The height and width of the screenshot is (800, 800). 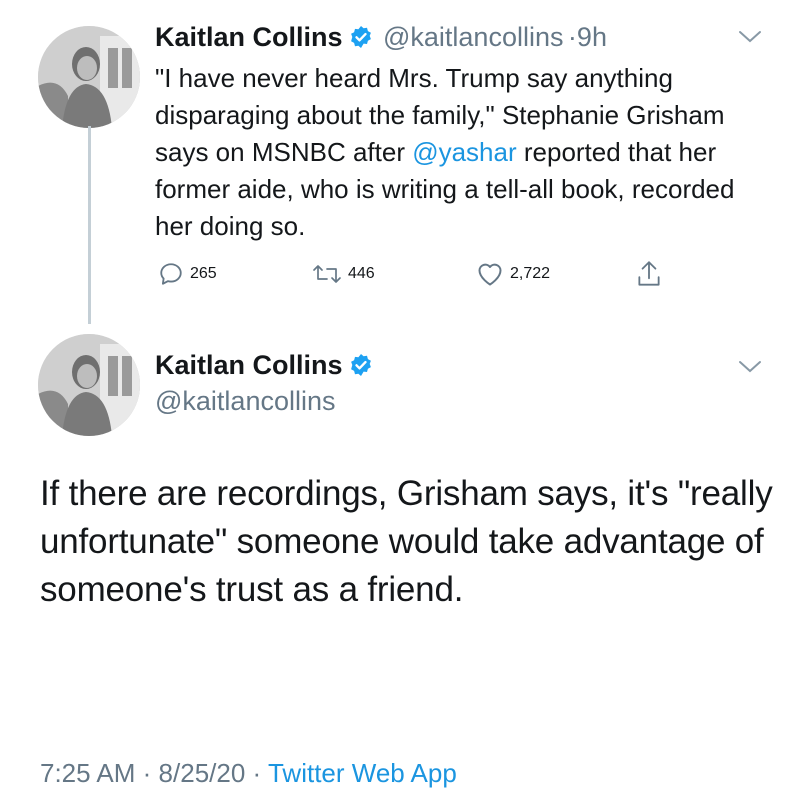 I want to click on like-icon, so click(x=490, y=274).